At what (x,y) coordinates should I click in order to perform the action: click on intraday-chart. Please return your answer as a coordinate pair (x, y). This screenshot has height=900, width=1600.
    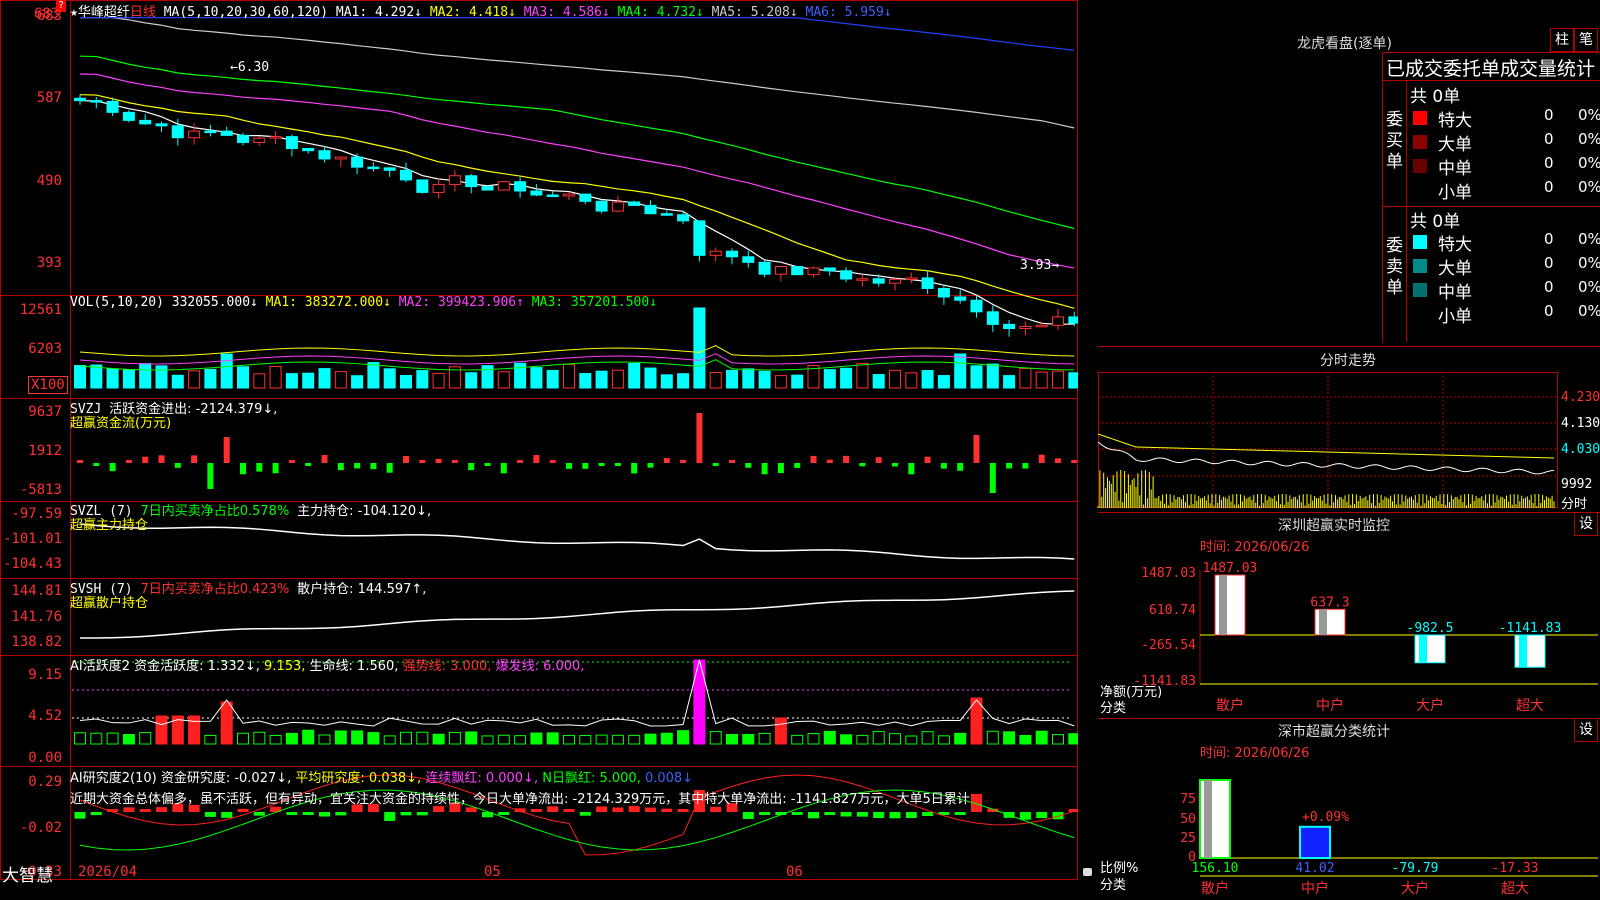
    Looking at the image, I should click on (1328, 440).